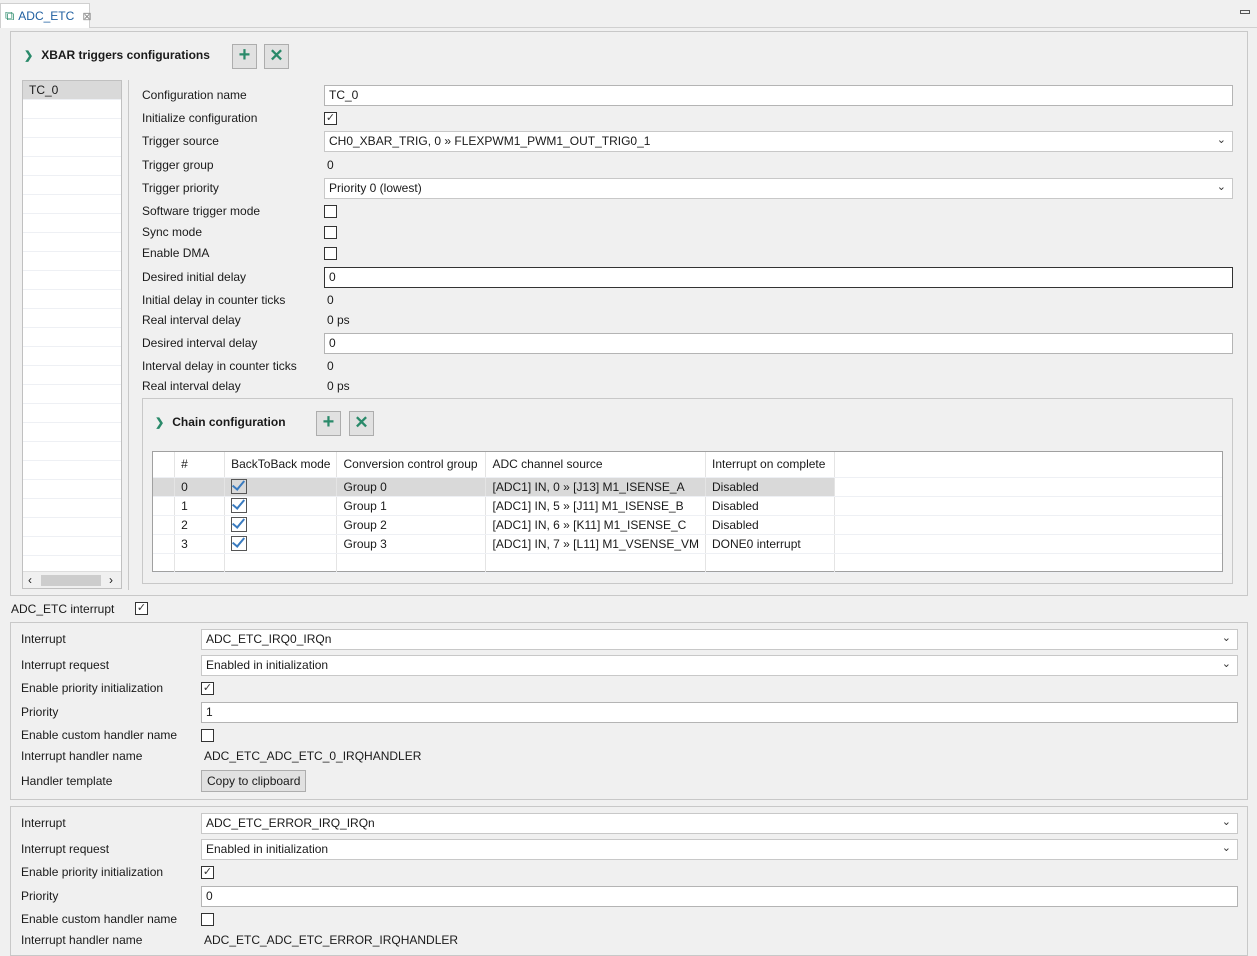 The image size is (1257, 956). Describe the element at coordinates (330, 253) in the screenshot. I see `enable-dma-checkbox` at that location.